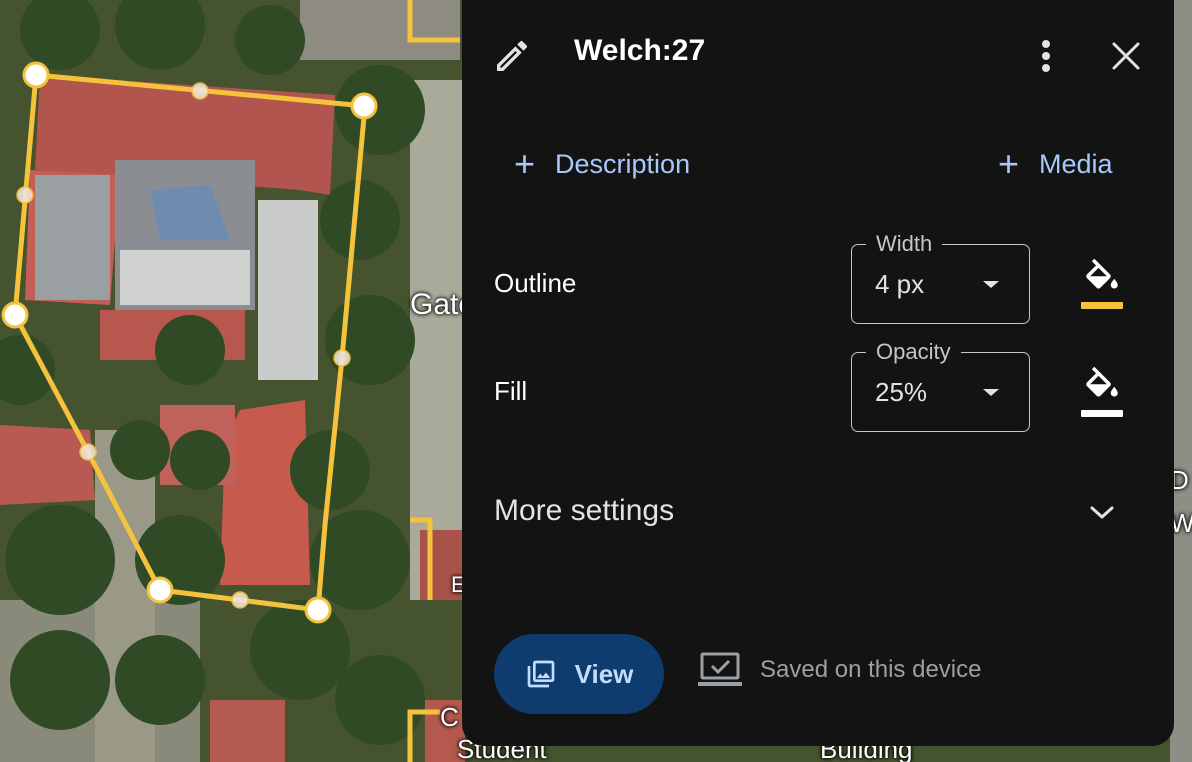 This screenshot has height=762, width=1192. What do you see at coordinates (604, 673) in the screenshot?
I see `view-button-label: View` at bounding box center [604, 673].